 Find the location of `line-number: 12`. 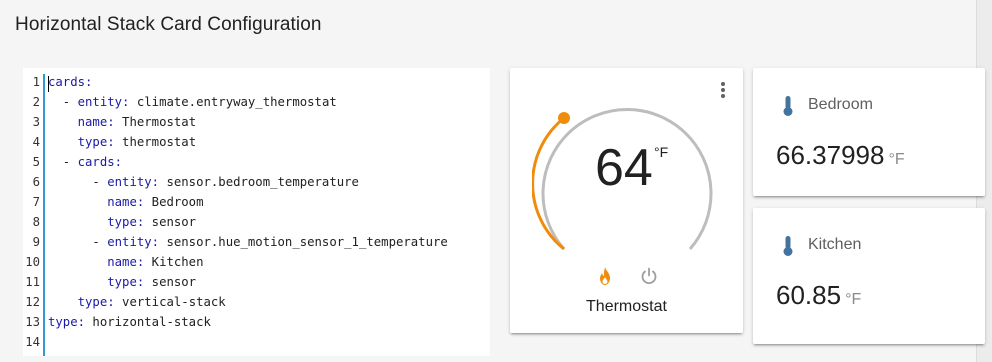

line-number: 12 is located at coordinates (32, 302).